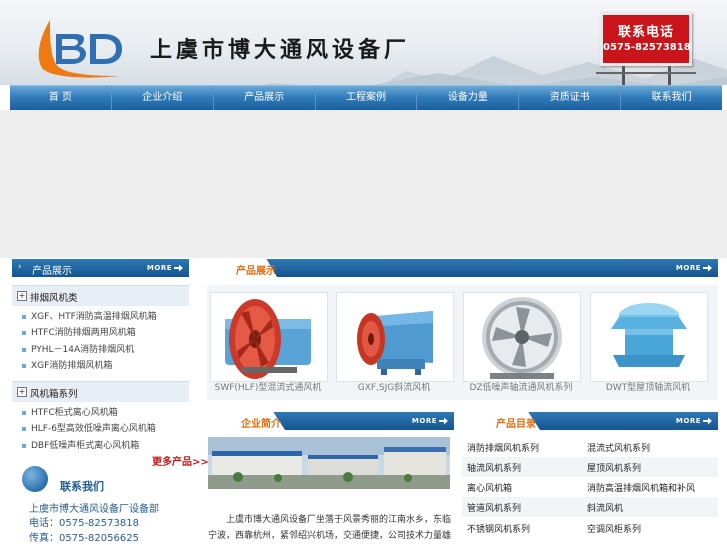 This screenshot has height=545, width=727. I want to click on contact-icon, so click(35, 479).